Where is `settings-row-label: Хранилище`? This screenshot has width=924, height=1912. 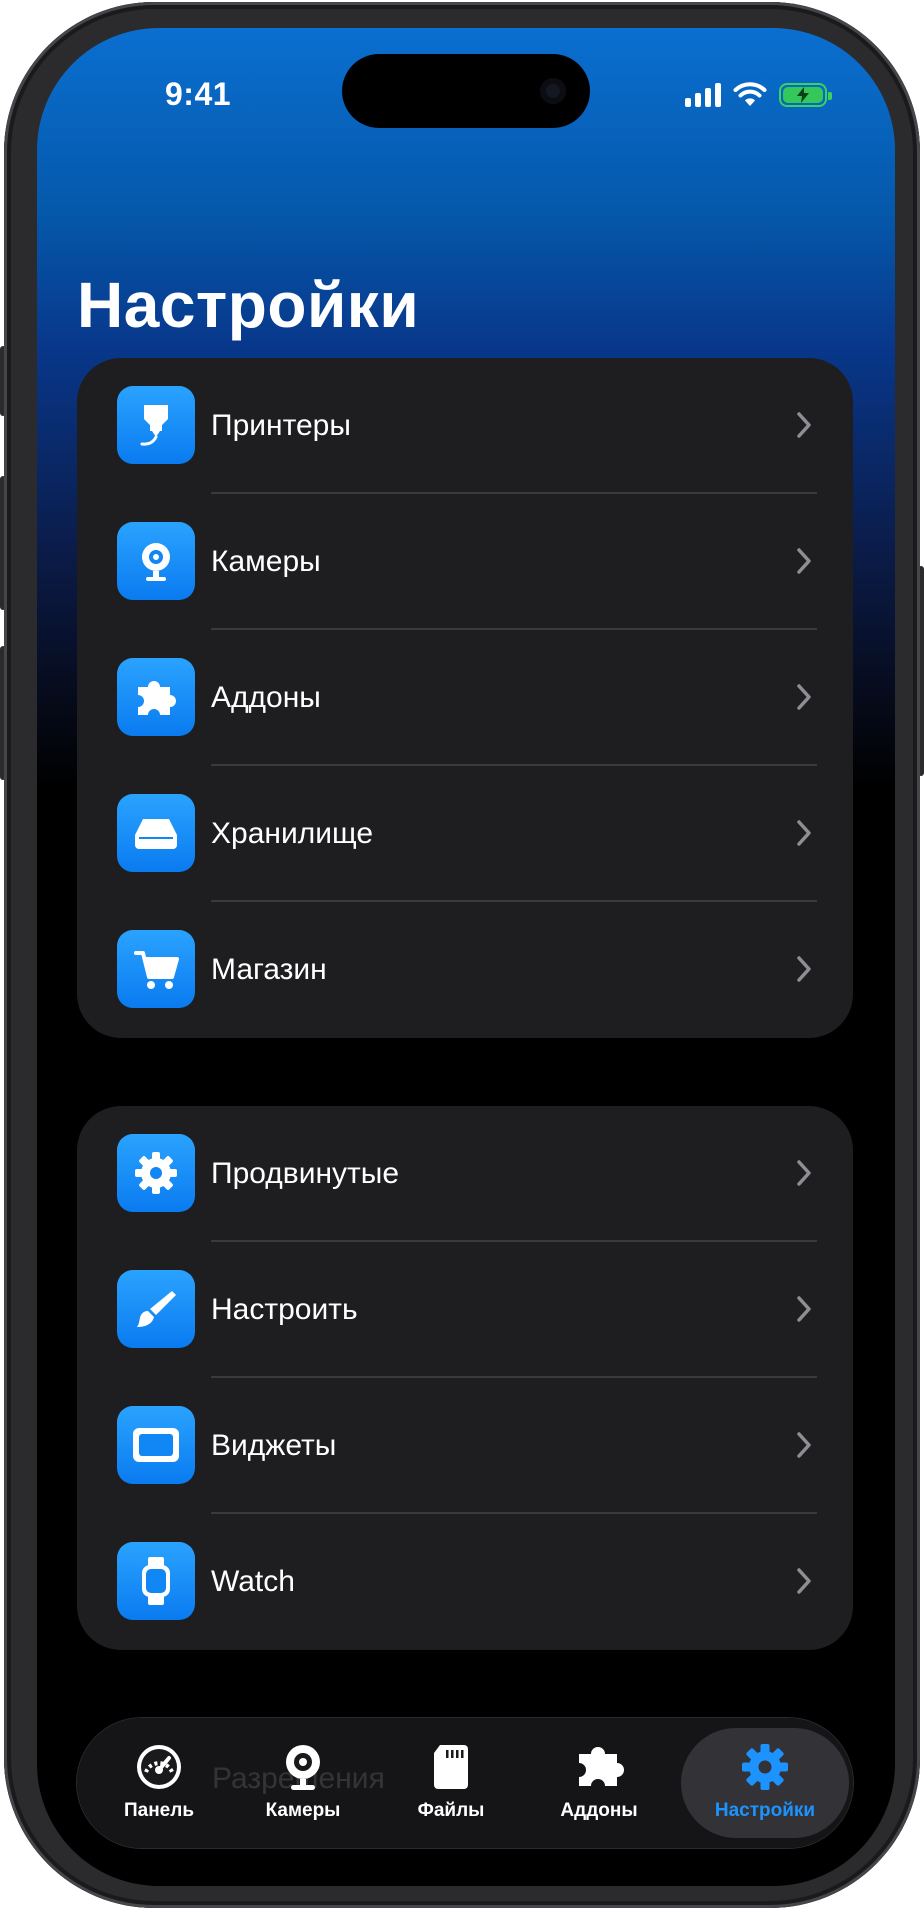 settings-row-label: Хранилище is located at coordinates (292, 833).